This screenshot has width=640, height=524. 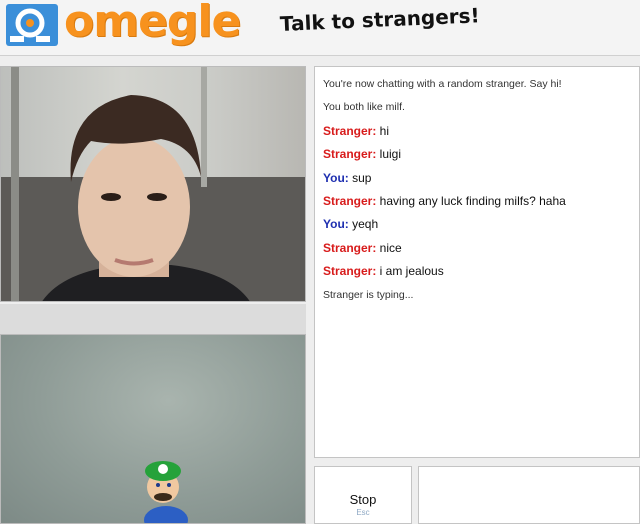 I want to click on header: omegle Talk to strangers!, so click(x=320, y=28).